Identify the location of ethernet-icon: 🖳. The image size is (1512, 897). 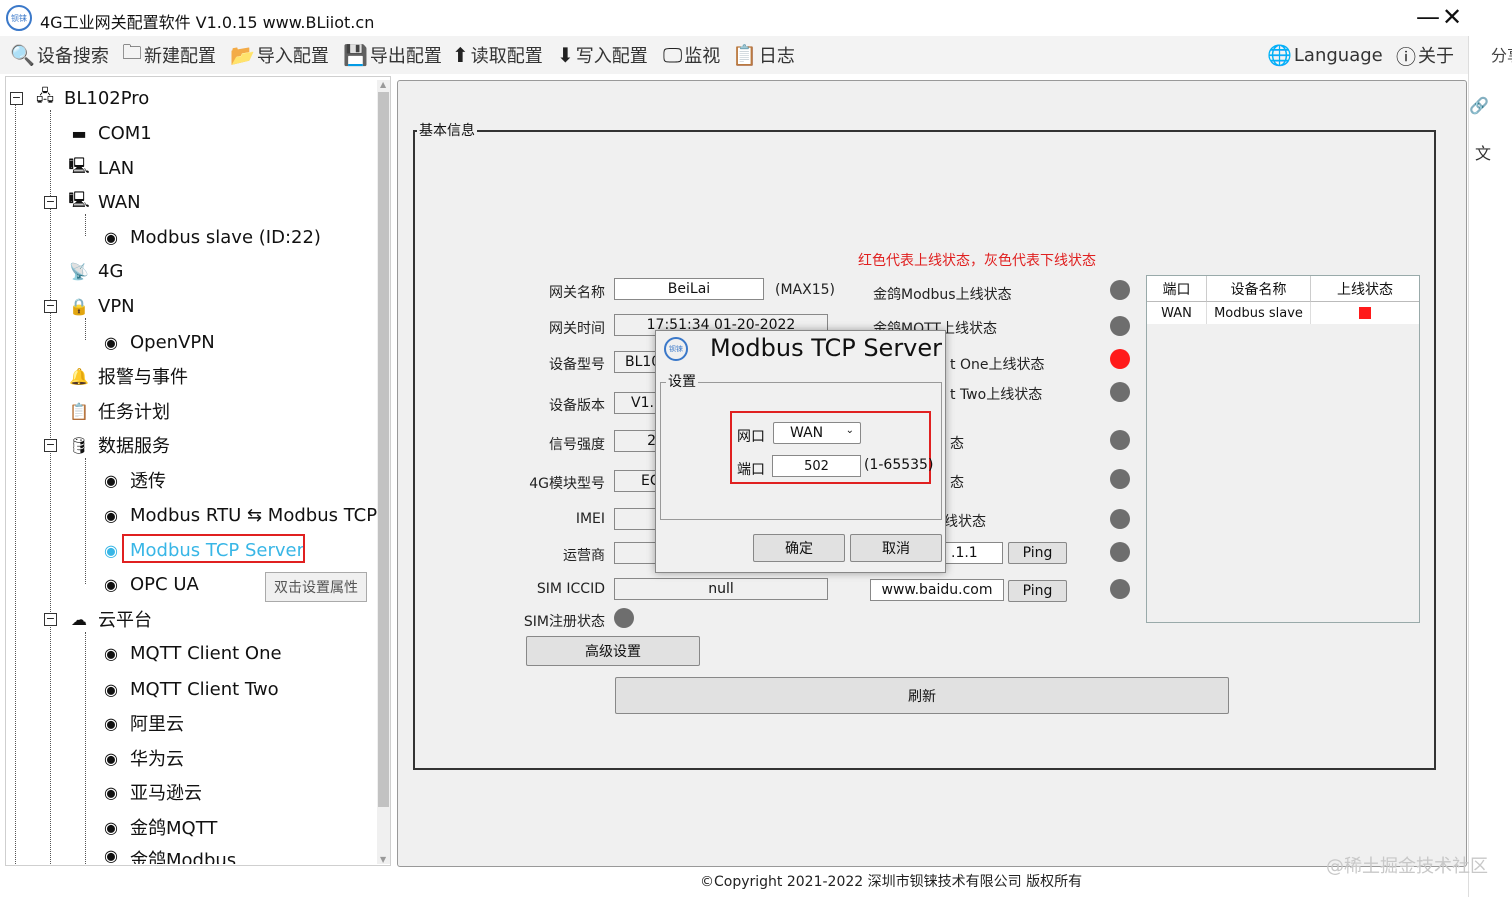
(79, 165).